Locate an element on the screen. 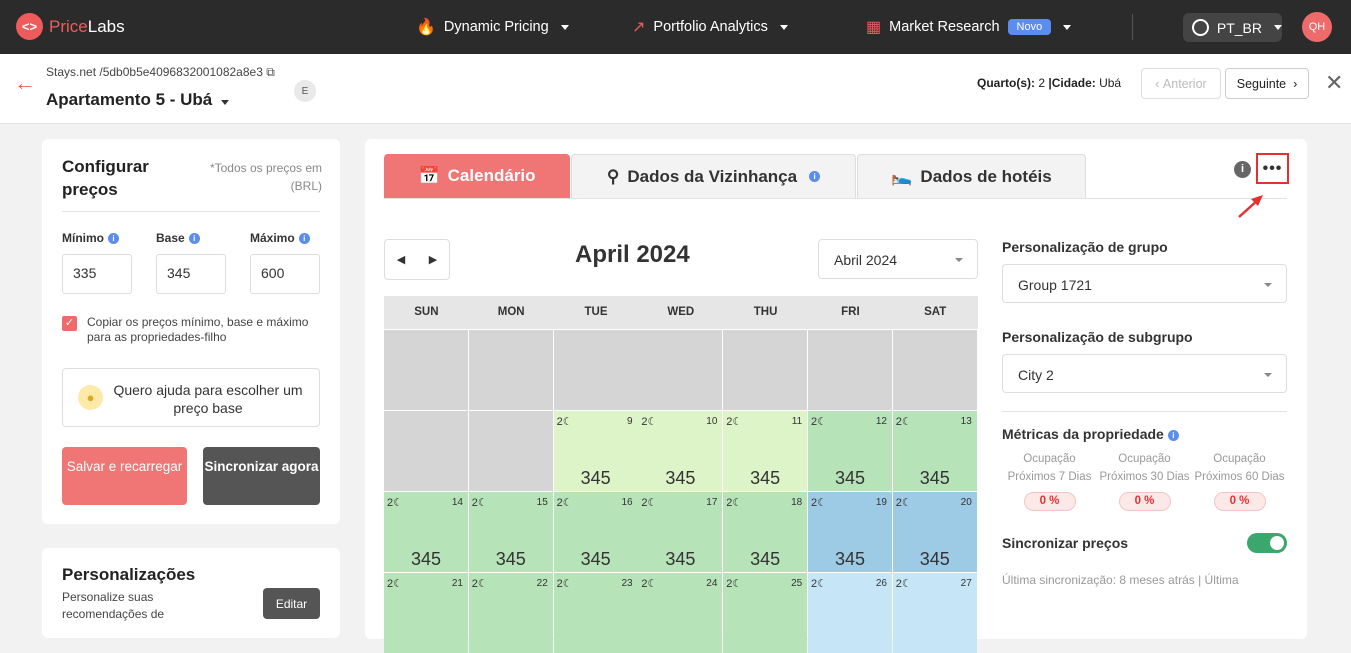  nav-market-research: ▦ Market Research Novo is located at coordinates (969, 27).